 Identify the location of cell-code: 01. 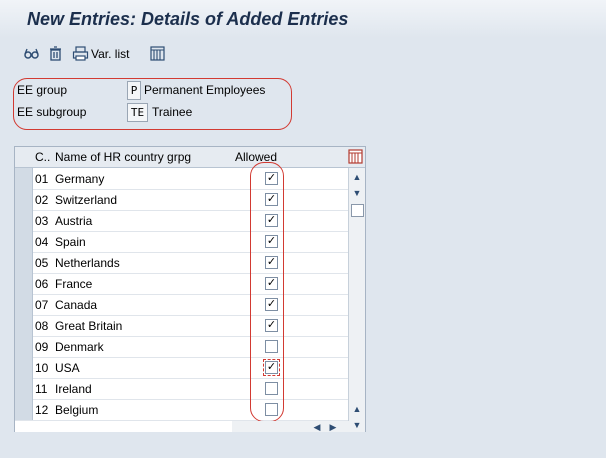
(42, 179).